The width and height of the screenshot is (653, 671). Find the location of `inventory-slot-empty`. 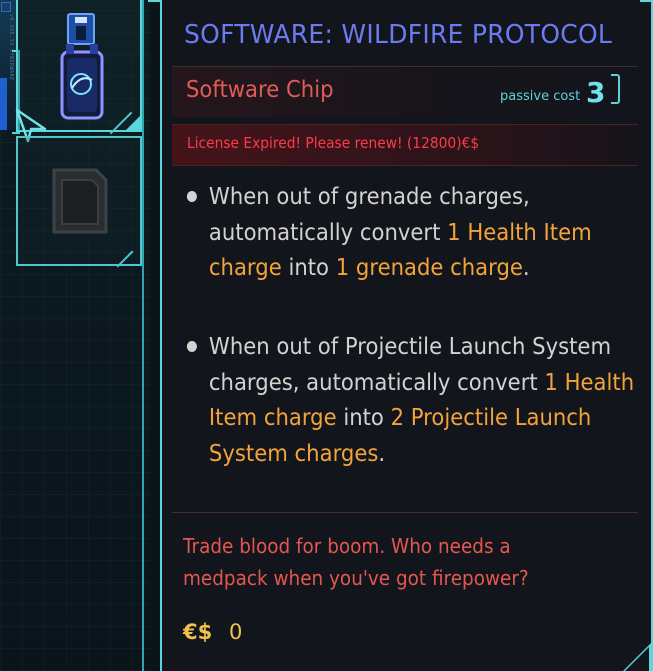

inventory-slot-empty is located at coordinates (79, 202).